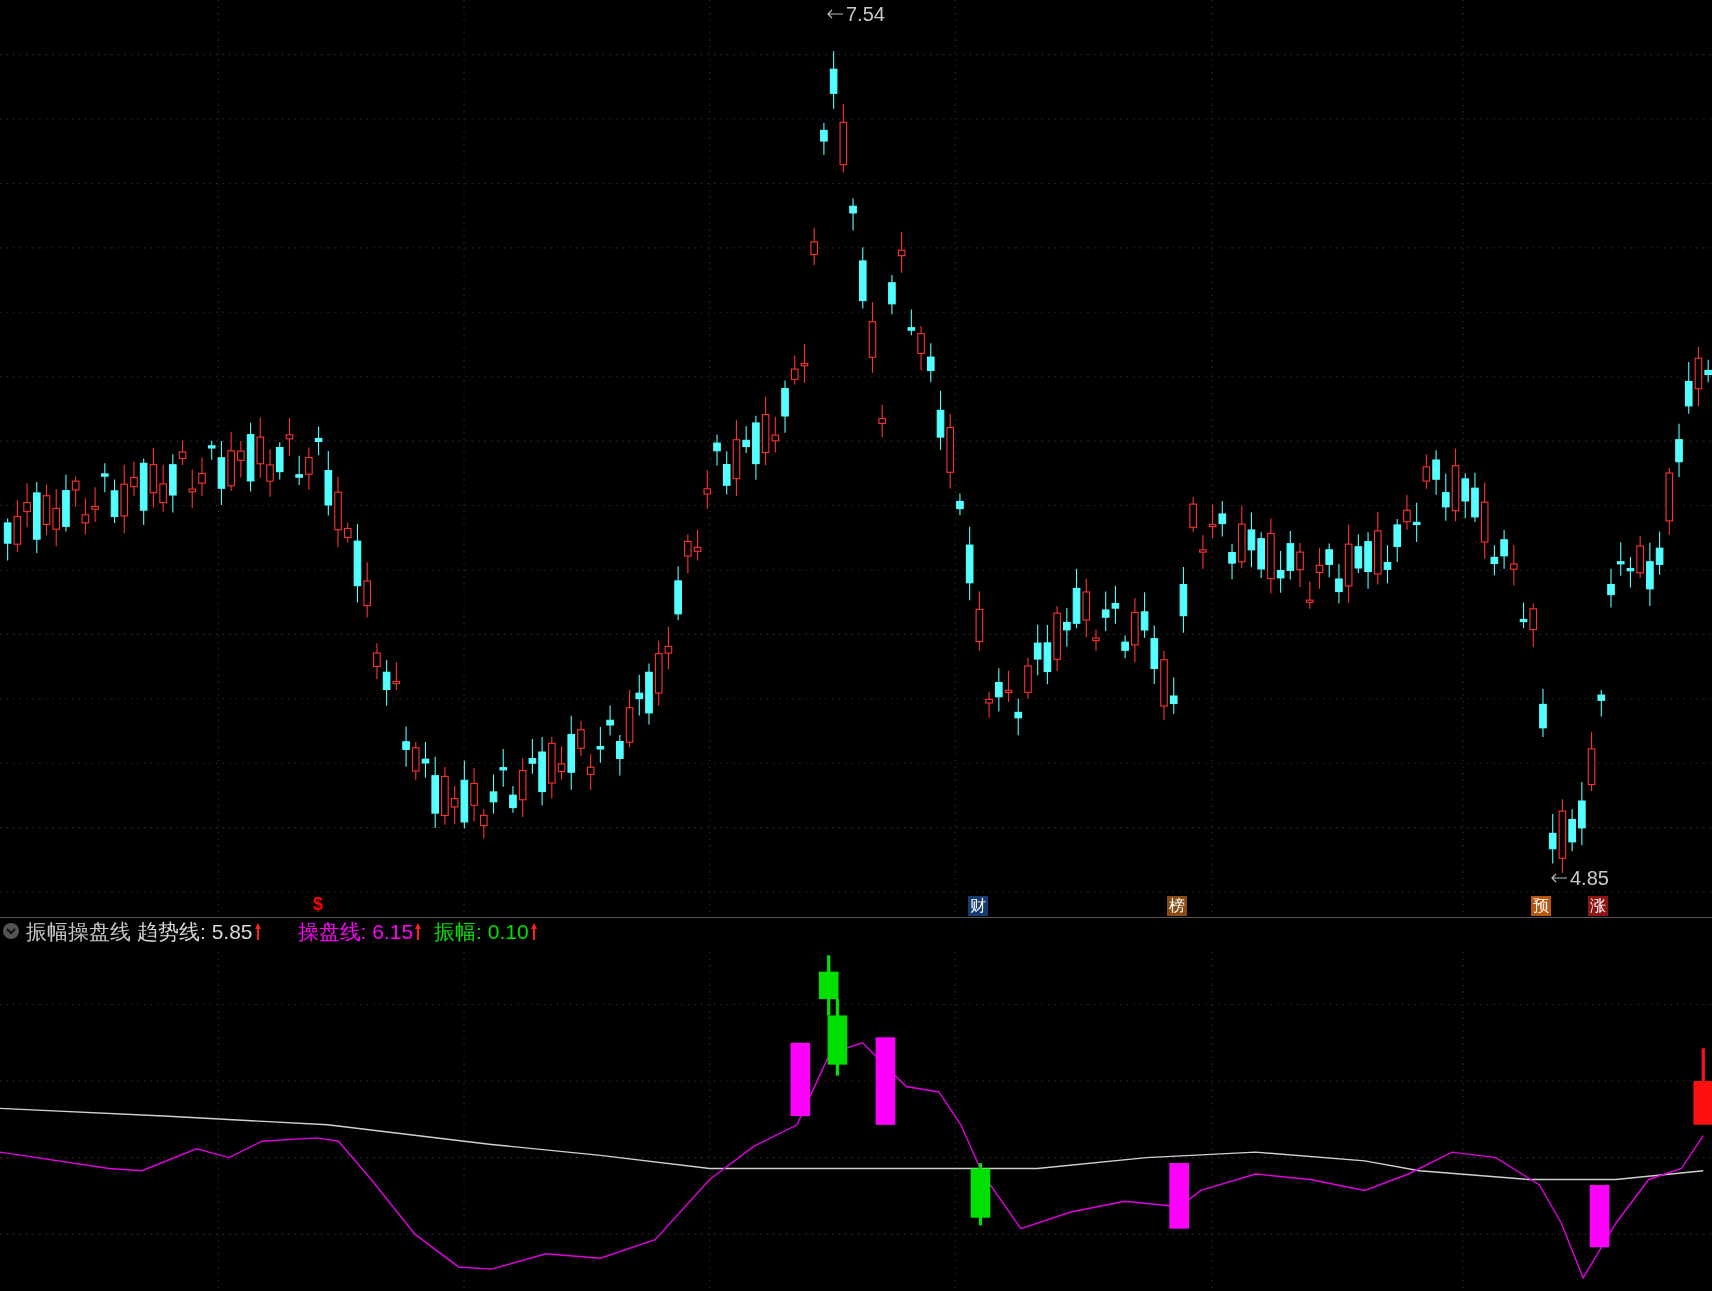  I want to click on indicator-value: 趋势线: 5.85, so click(195, 931).